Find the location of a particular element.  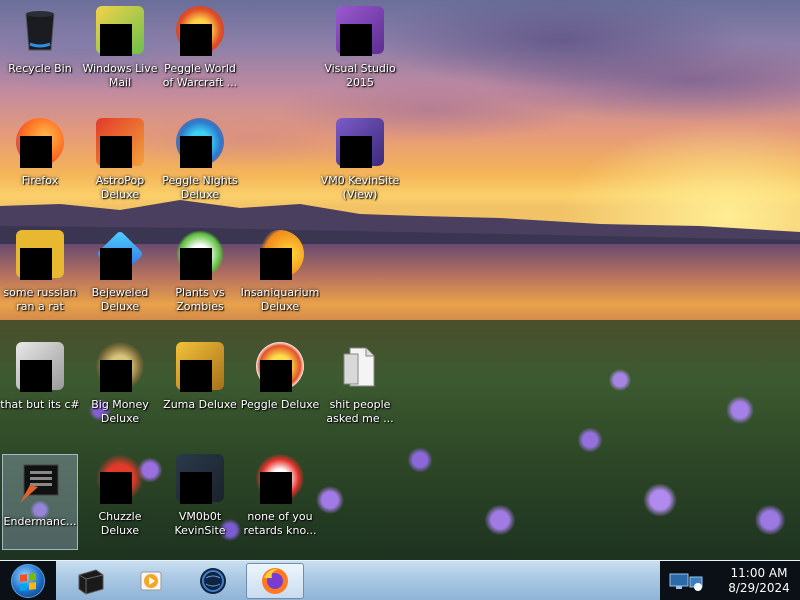

desktop-icon-bejeweled: Bejeweled Deluxe is located at coordinates (120, 274).